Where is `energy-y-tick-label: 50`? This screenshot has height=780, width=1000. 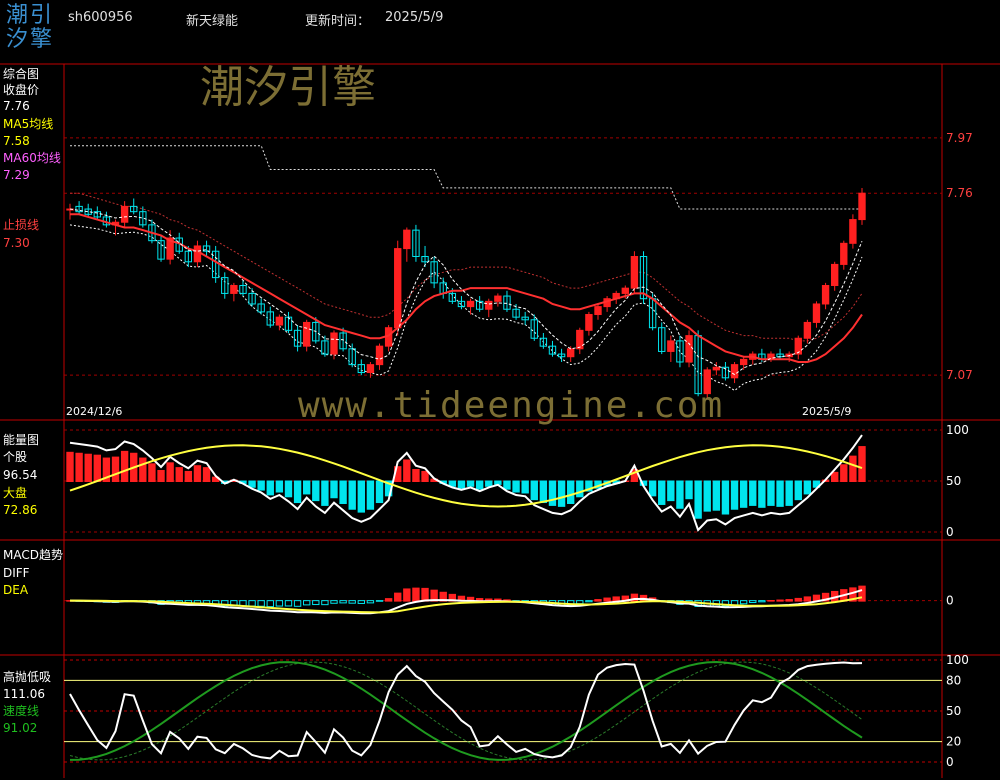
energy-y-tick-label: 50 is located at coordinates (953, 481).